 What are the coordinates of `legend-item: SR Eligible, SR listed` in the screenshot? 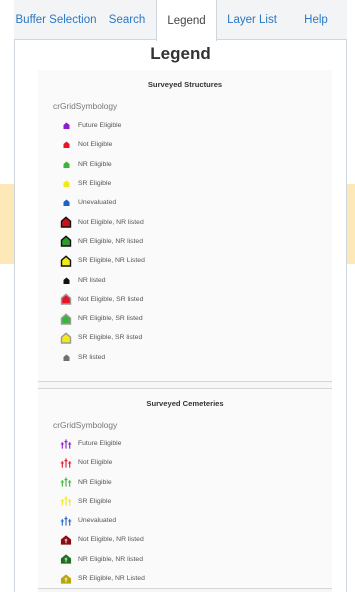 It's located at (185, 337).